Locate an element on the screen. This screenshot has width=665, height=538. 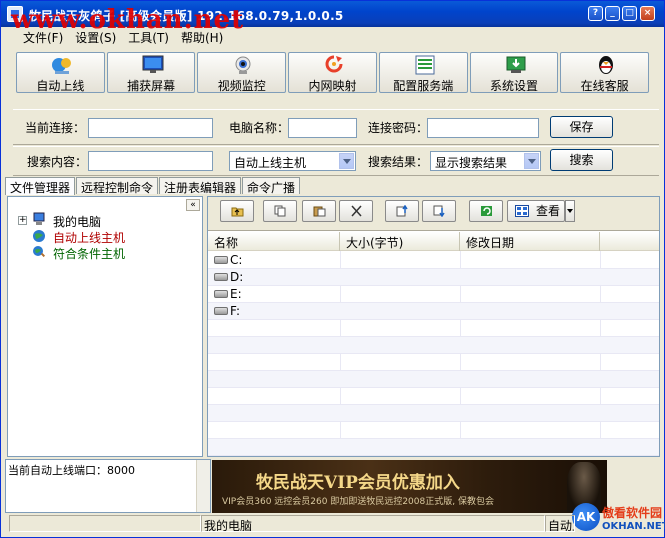
column-modified: 修改日期 is located at coordinates (530, 241).